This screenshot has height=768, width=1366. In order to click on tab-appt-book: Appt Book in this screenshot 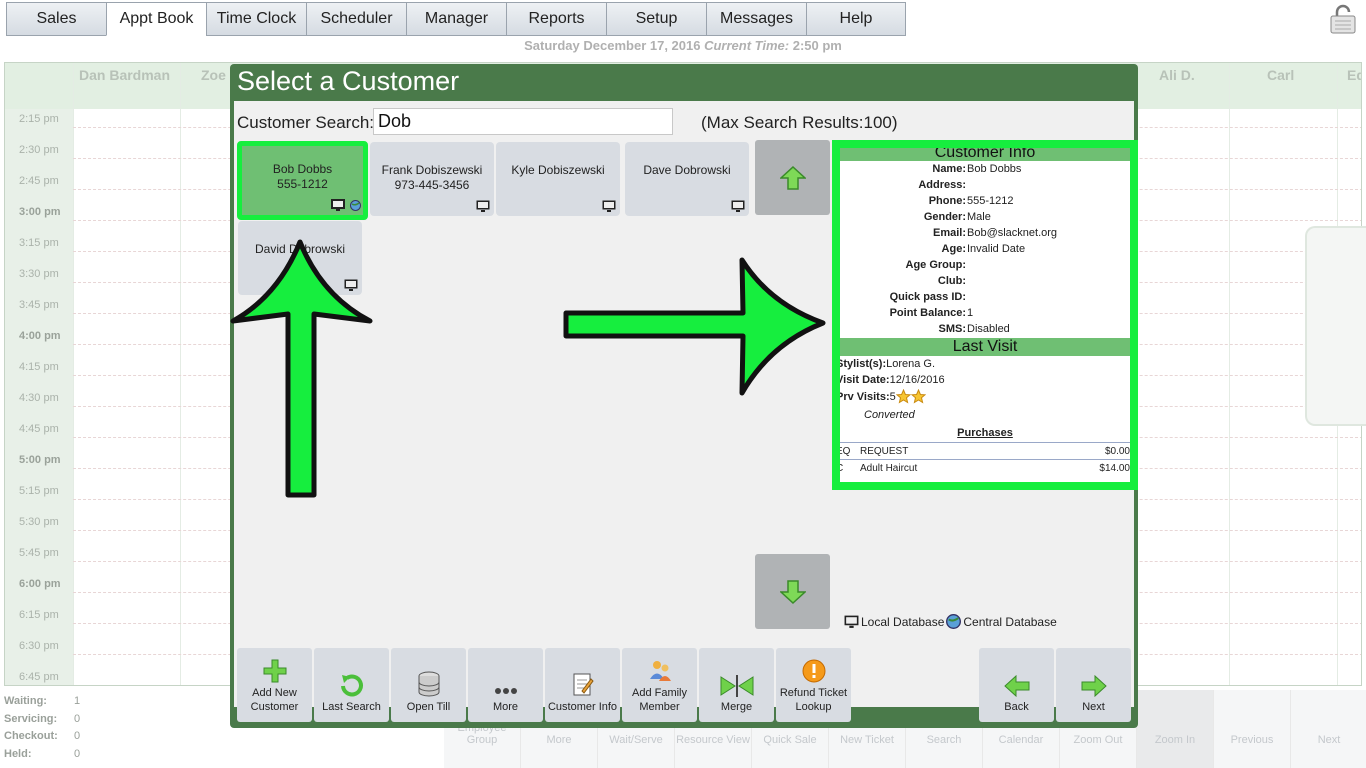, I will do `click(156, 19)`.